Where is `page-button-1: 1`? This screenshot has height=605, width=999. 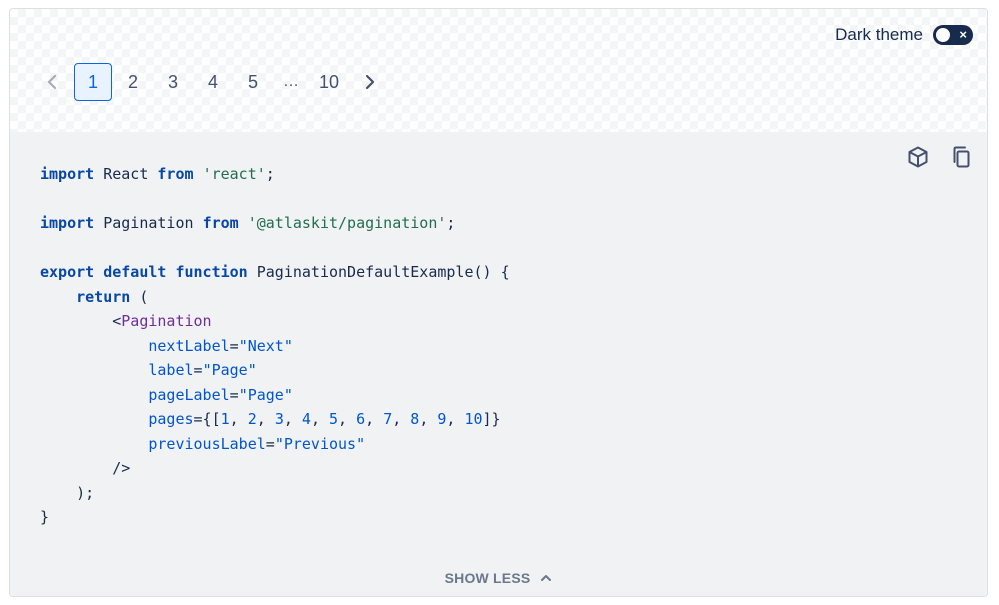
page-button-1: 1 is located at coordinates (93, 82).